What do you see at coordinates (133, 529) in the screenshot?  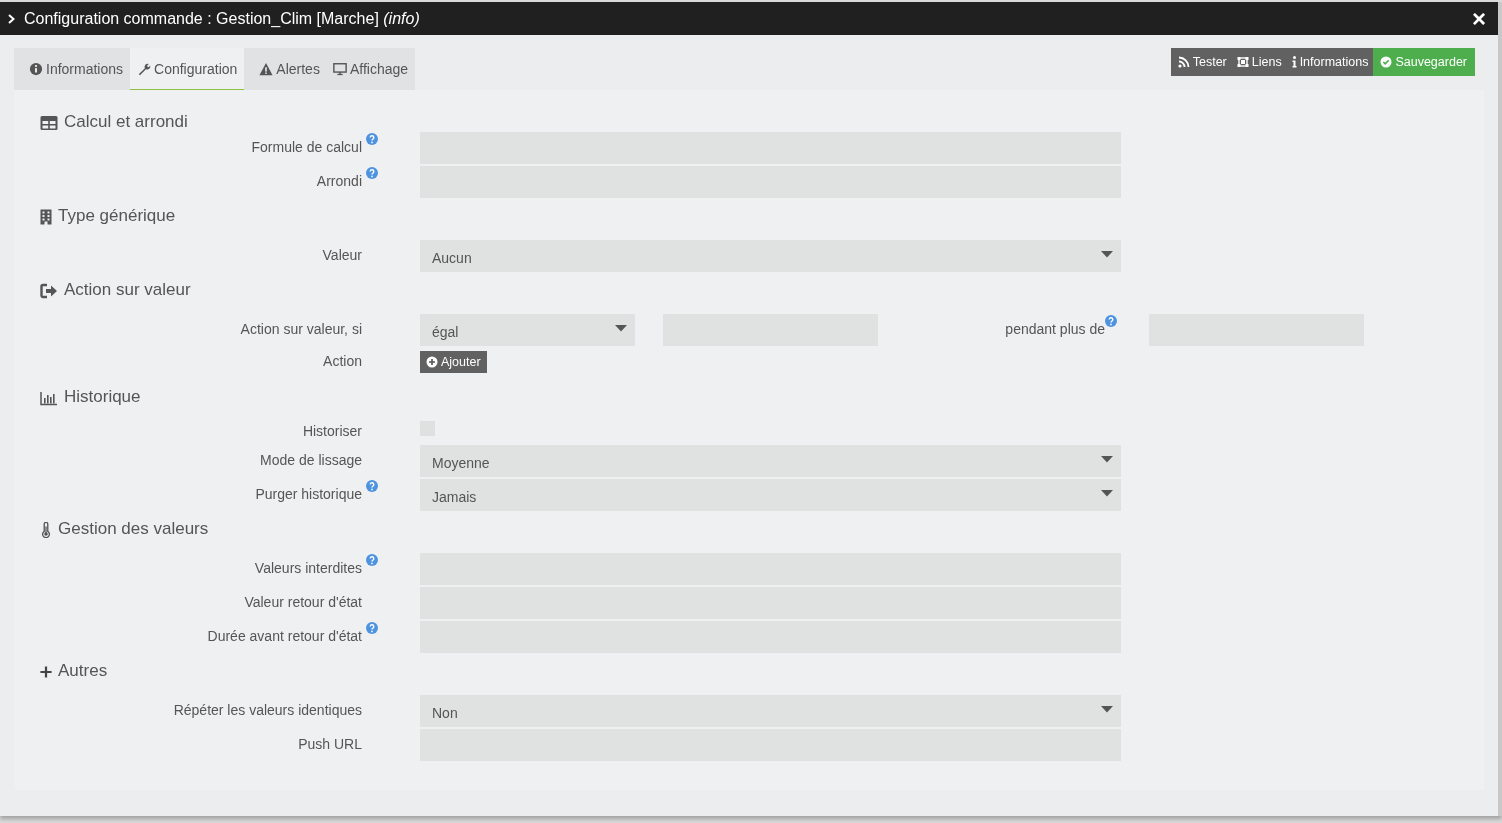 I see `section-title: Gestion des valeurs` at bounding box center [133, 529].